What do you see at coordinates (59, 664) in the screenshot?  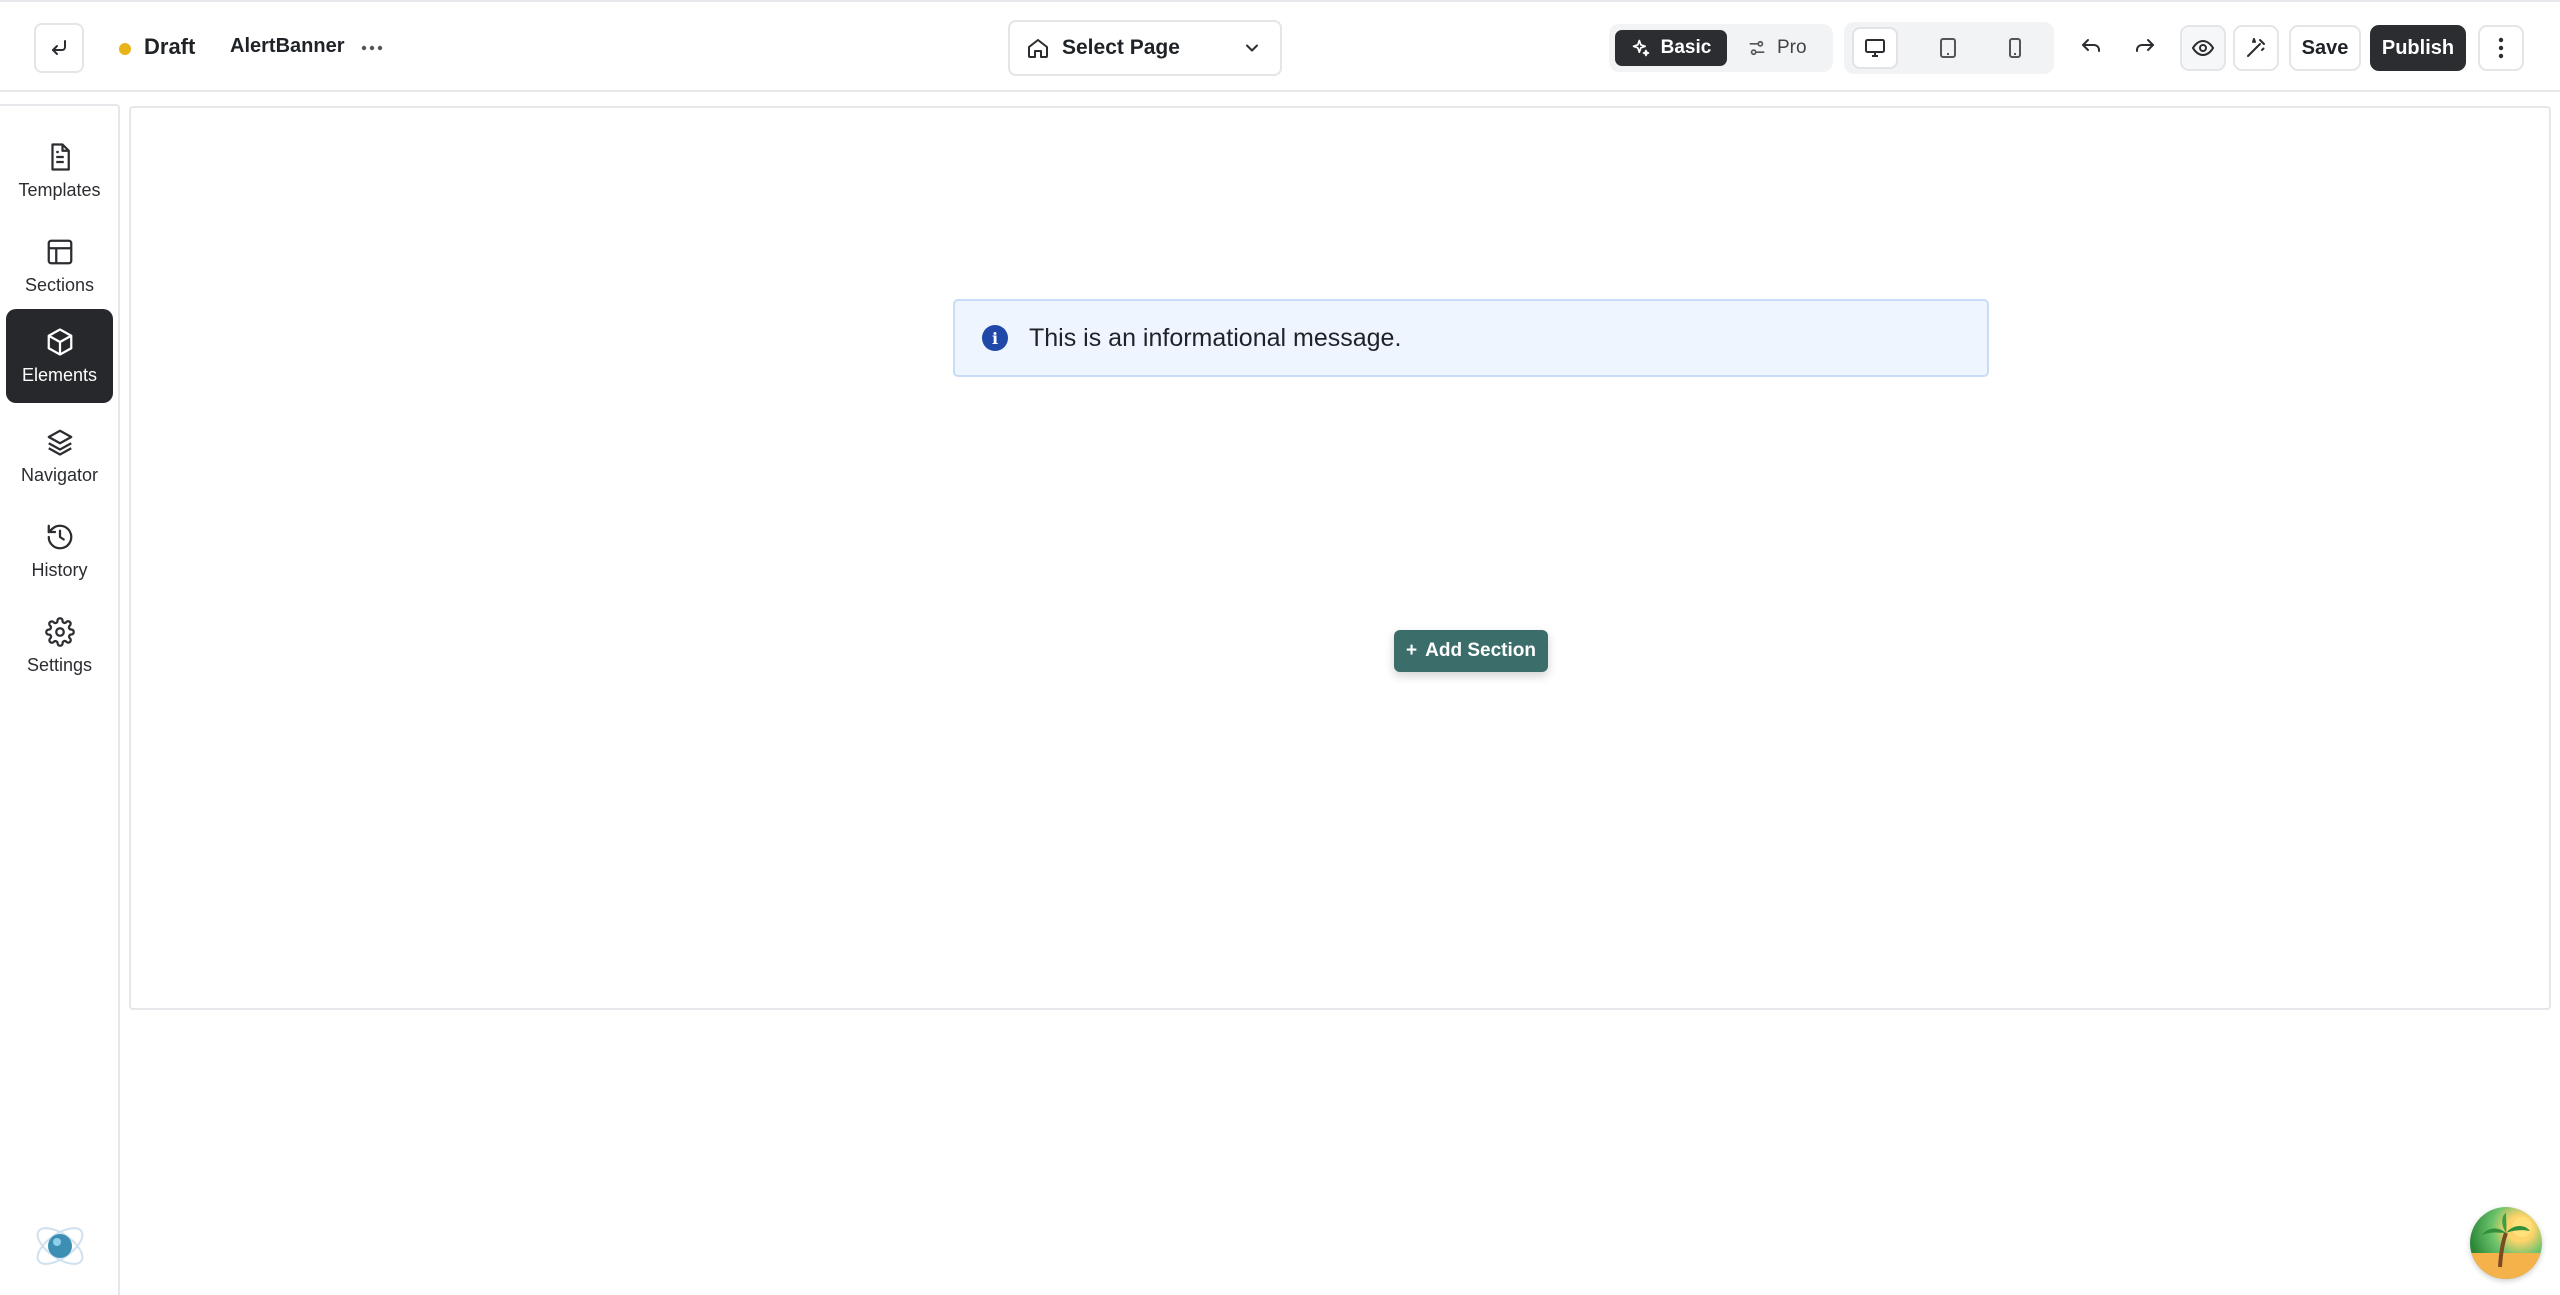 I see `sidebar-item-label: Settings` at bounding box center [59, 664].